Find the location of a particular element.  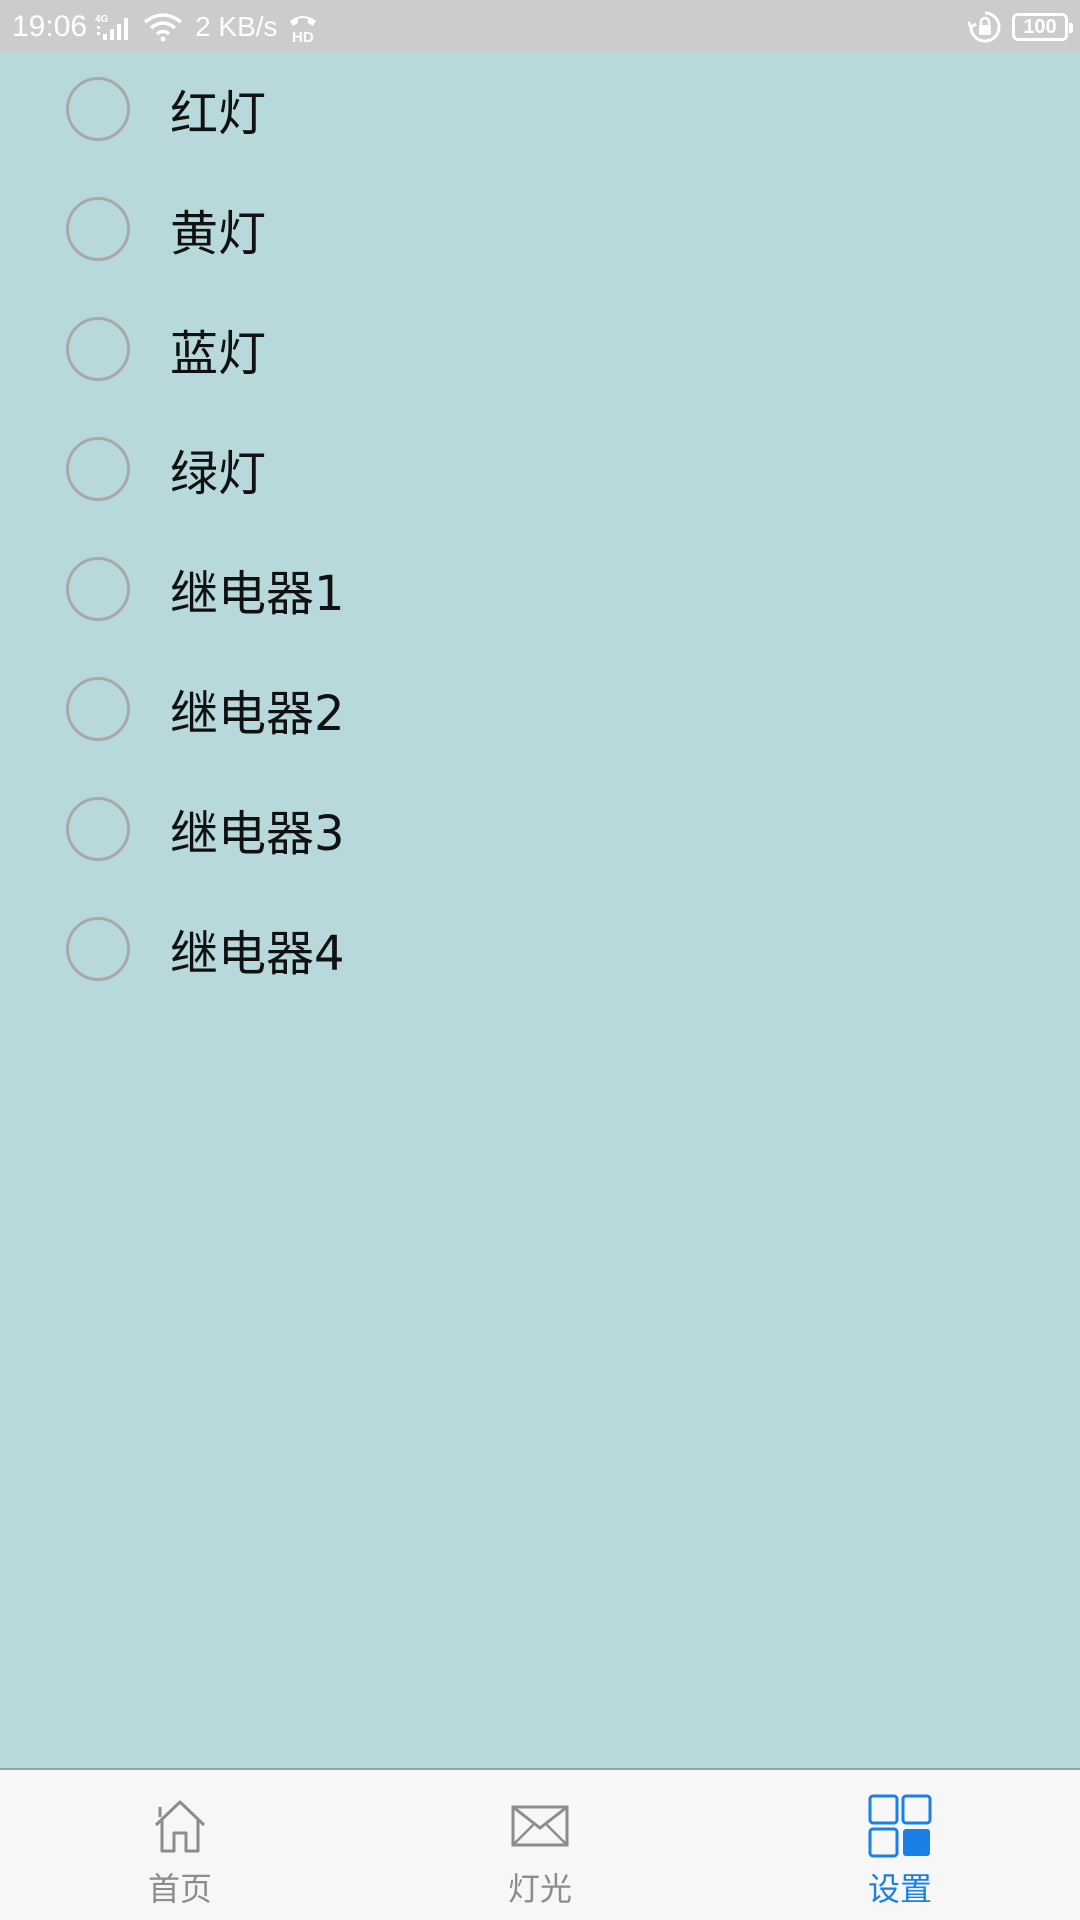

option-label: 继电器4 is located at coordinates (257, 954).